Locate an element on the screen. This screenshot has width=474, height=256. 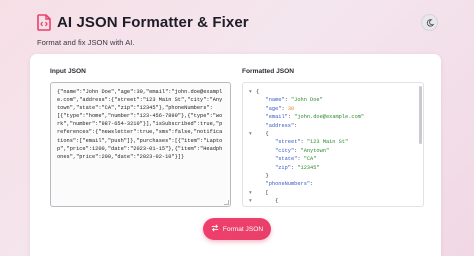
json-line: "name": "John Doe" is located at coordinates (333, 100).